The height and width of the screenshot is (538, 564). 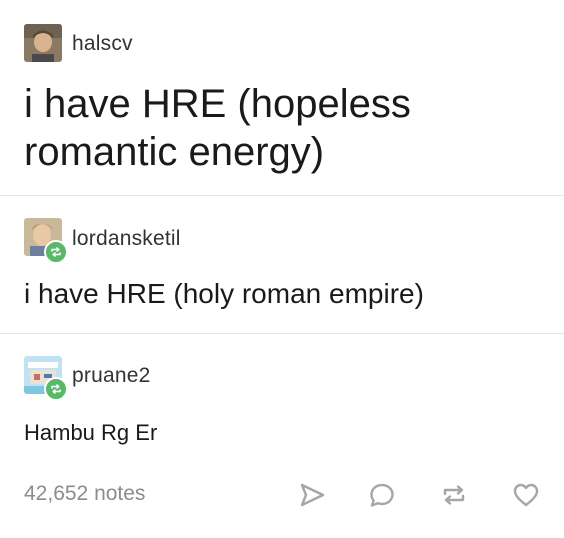 What do you see at coordinates (111, 376) in the screenshot?
I see `username-pruane2: pruane2` at bounding box center [111, 376].